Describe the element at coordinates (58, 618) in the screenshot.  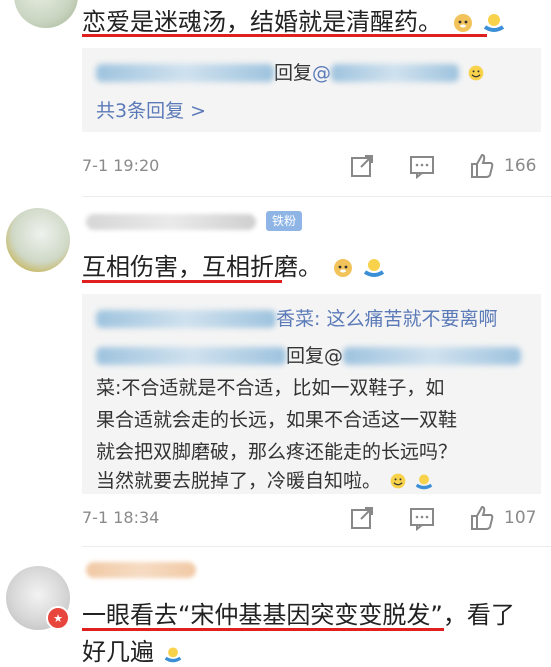
I see `verified-badge-icon: ★` at that location.